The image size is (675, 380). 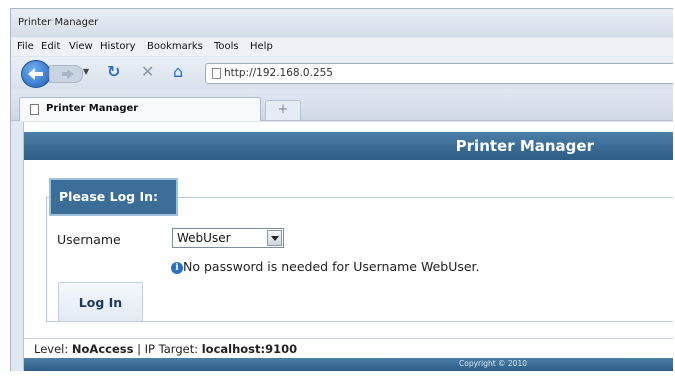 What do you see at coordinates (342, 23) in the screenshot?
I see `title-bar: Printer Manager` at bounding box center [342, 23].